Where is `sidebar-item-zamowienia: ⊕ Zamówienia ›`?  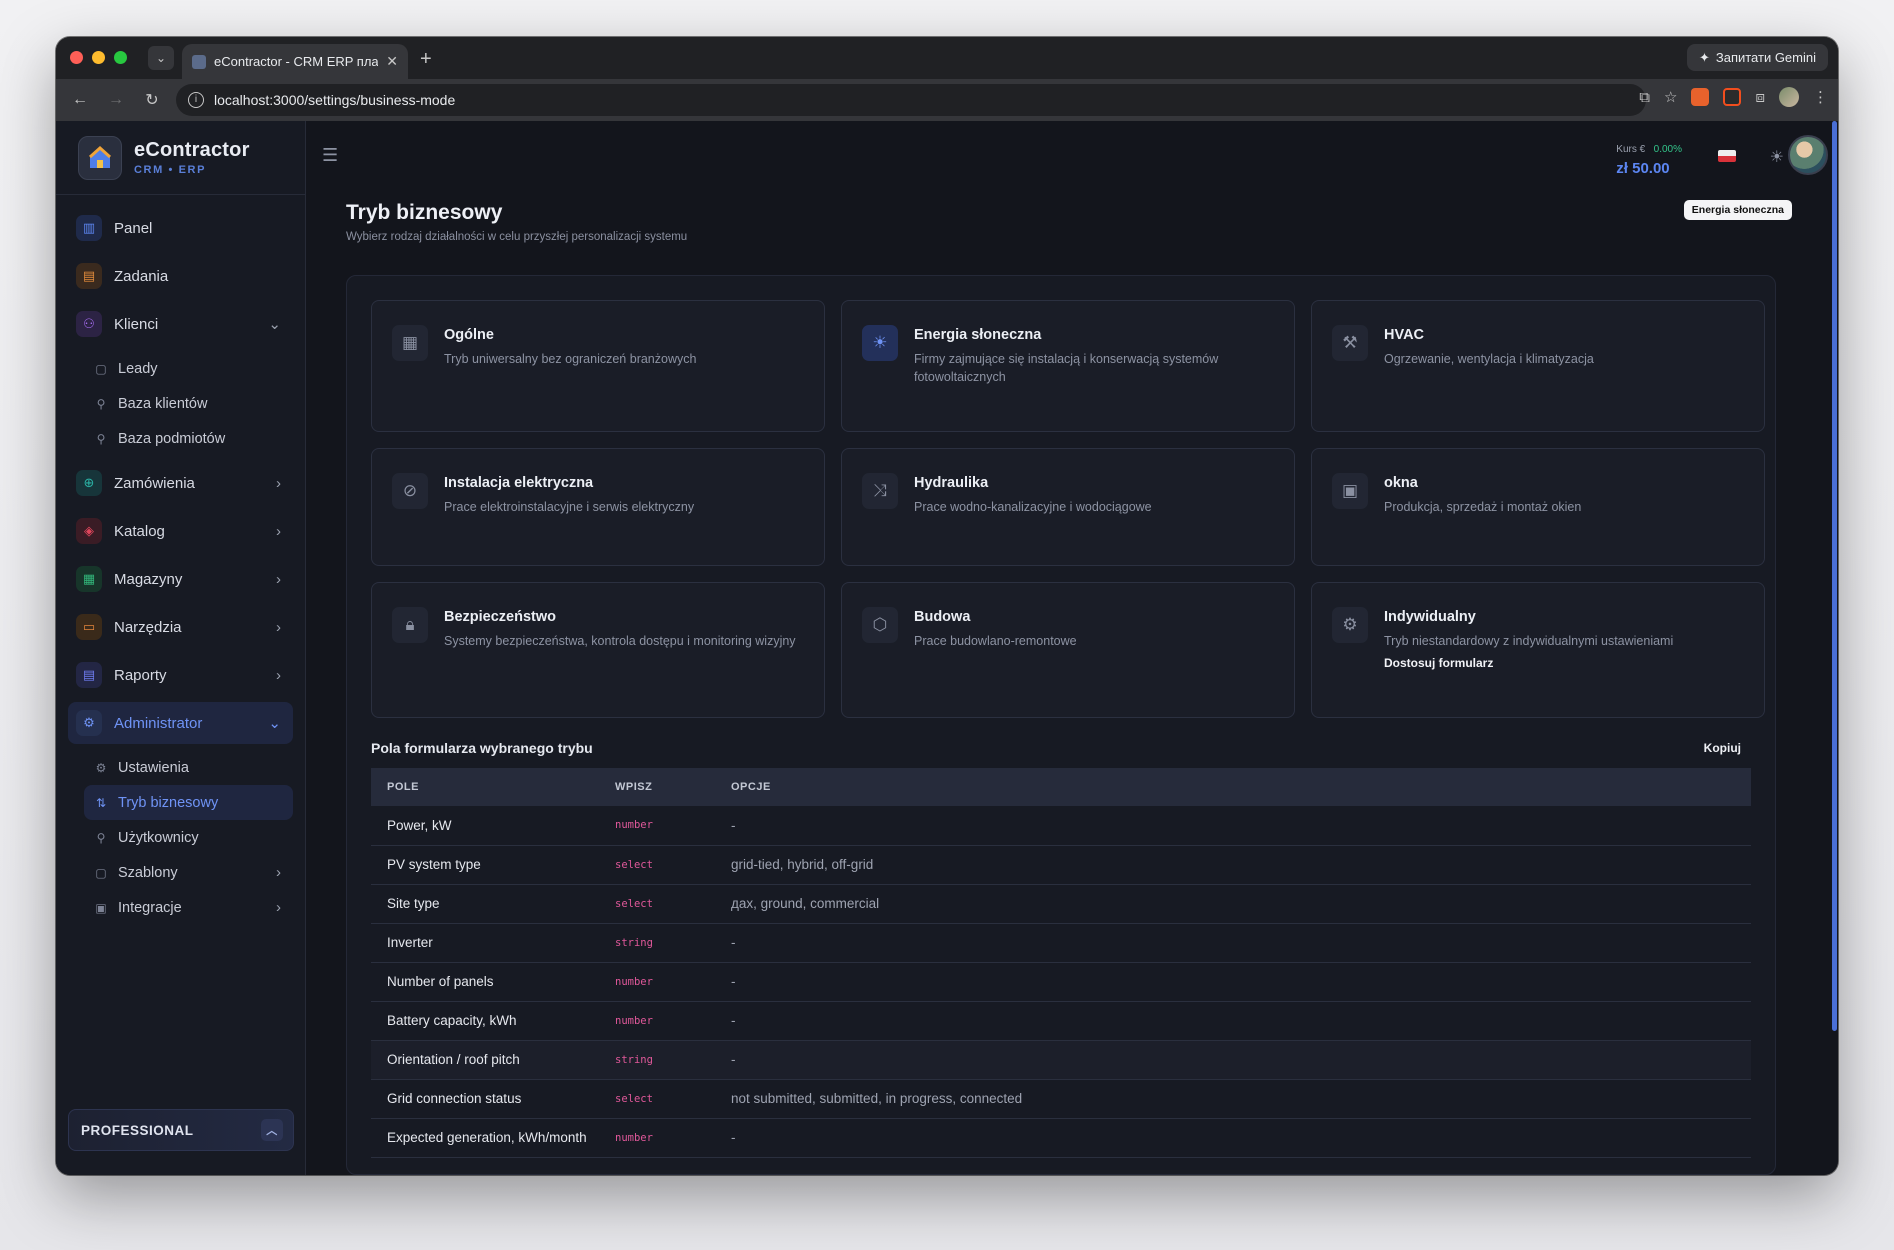 sidebar-item-zamowienia: ⊕ Zamówienia › is located at coordinates (180, 483).